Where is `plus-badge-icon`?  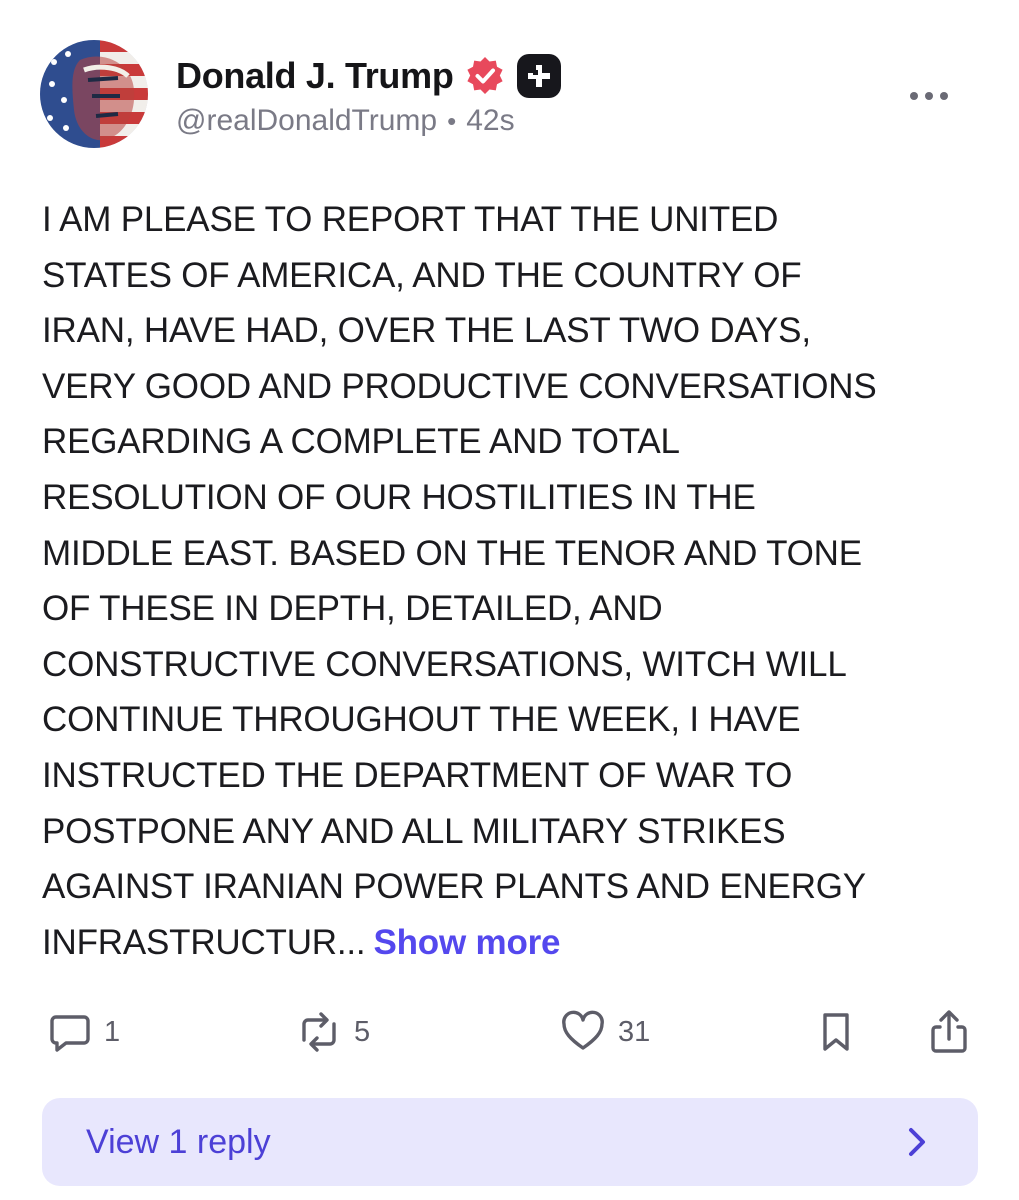 plus-badge-icon is located at coordinates (539, 76).